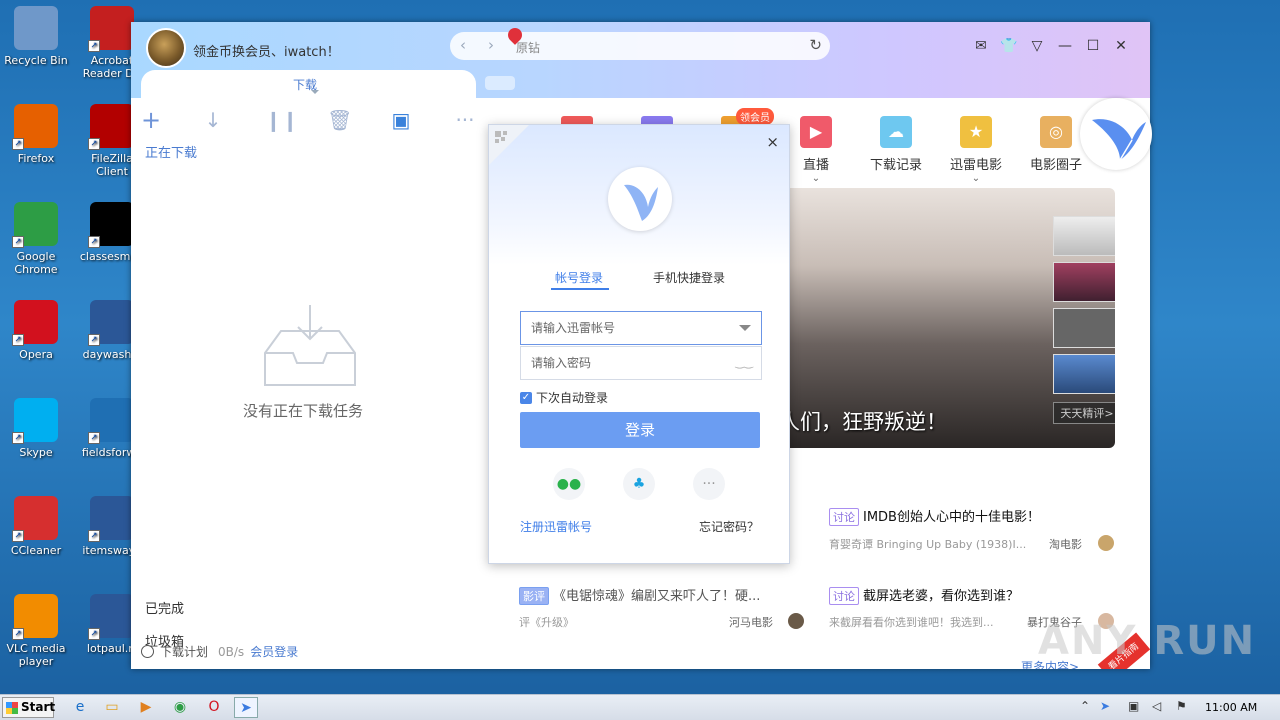  What do you see at coordinates (1085, 706) in the screenshot?
I see `tray-expand-icon: ⌃` at bounding box center [1085, 706].